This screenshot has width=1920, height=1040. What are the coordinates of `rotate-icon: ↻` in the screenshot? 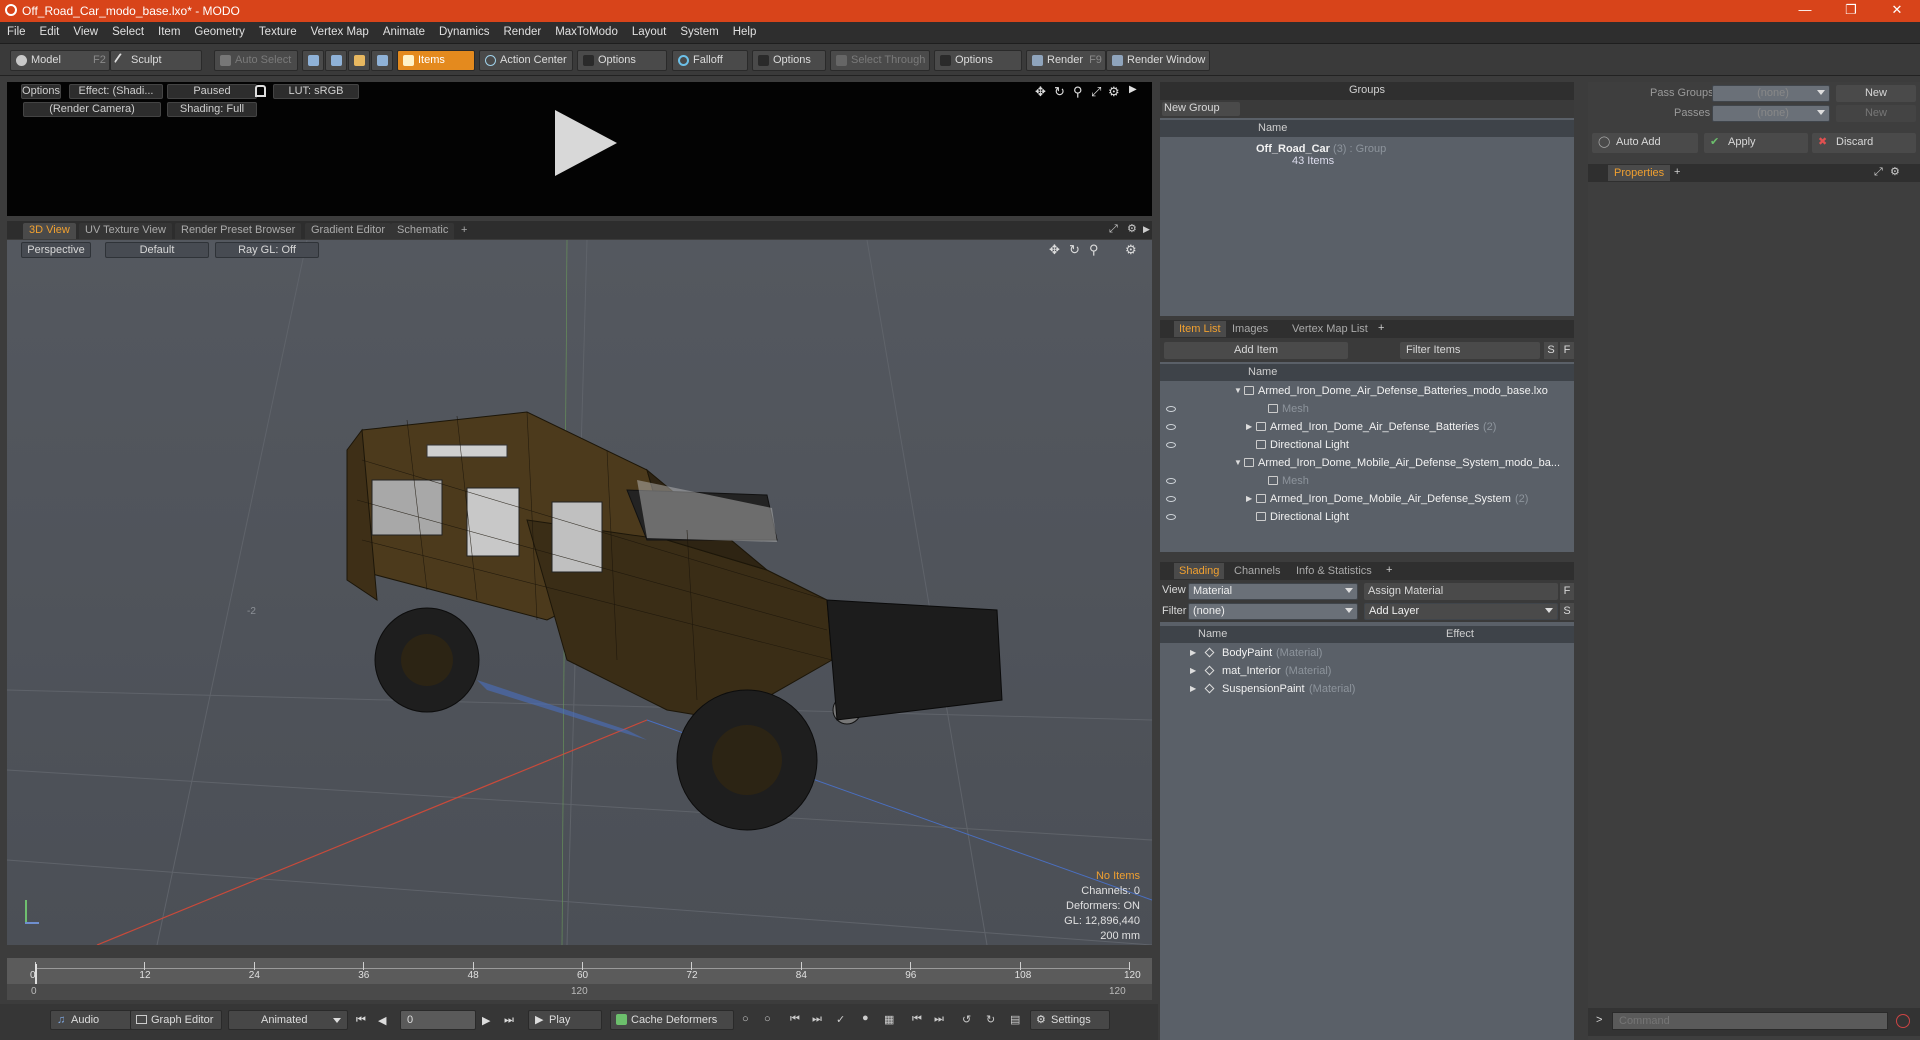 It's located at (1059, 92).